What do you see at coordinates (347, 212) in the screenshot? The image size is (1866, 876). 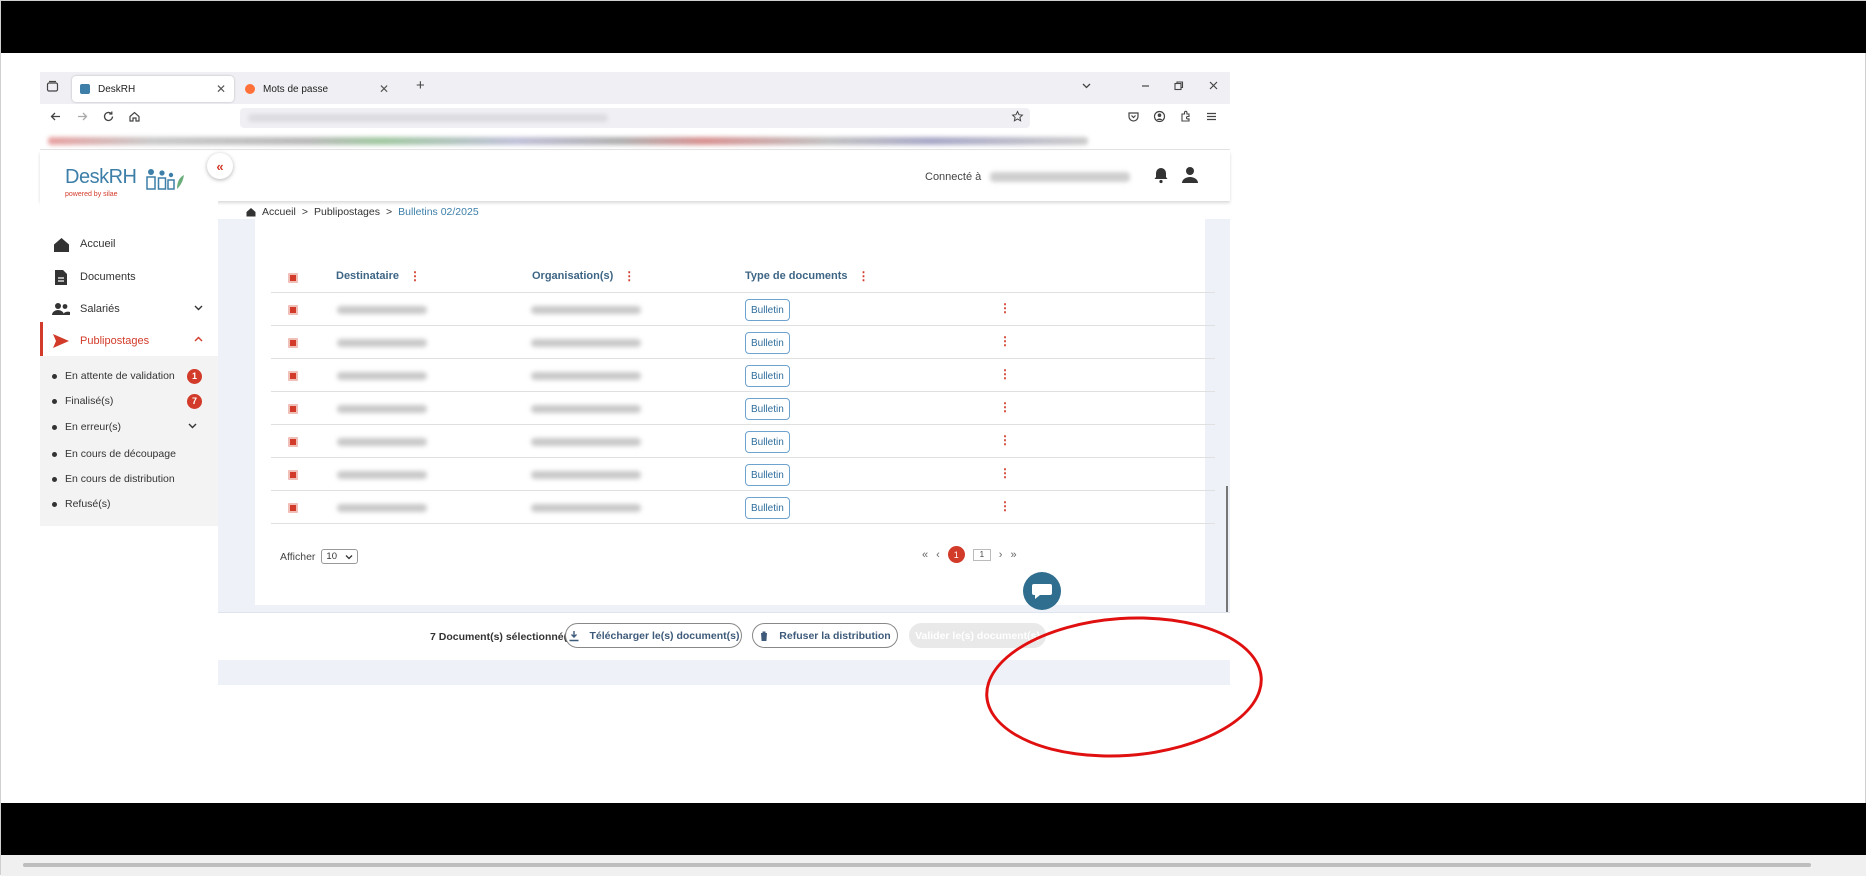 I see `breadcrumb-publipostages: Publipostages` at bounding box center [347, 212].